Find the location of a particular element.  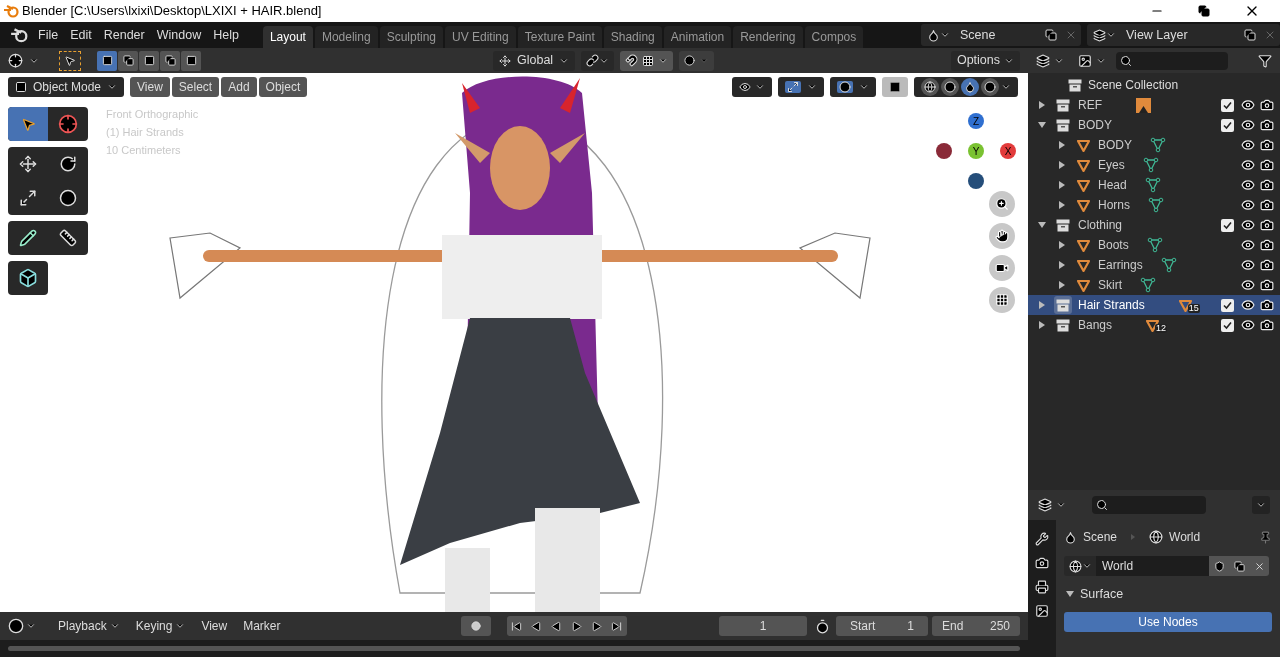

workspace-tab: Shading is located at coordinates (632, 37).